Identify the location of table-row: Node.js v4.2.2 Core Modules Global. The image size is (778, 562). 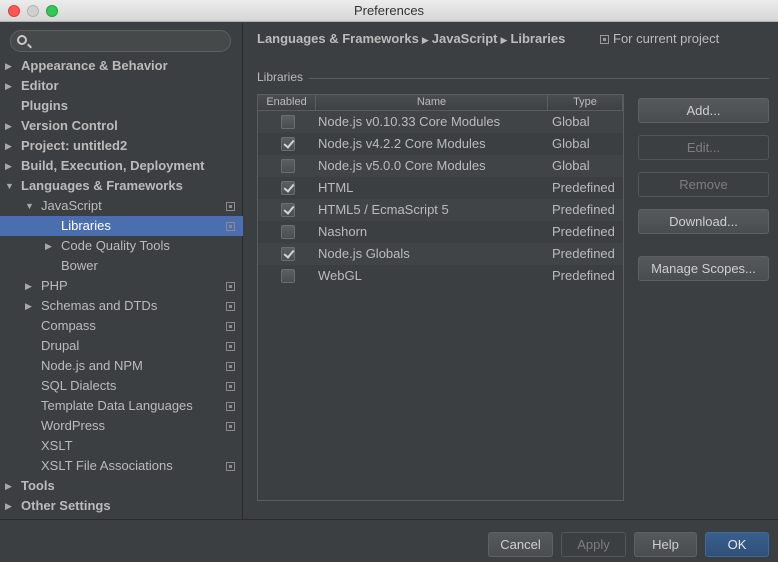
(440, 144).